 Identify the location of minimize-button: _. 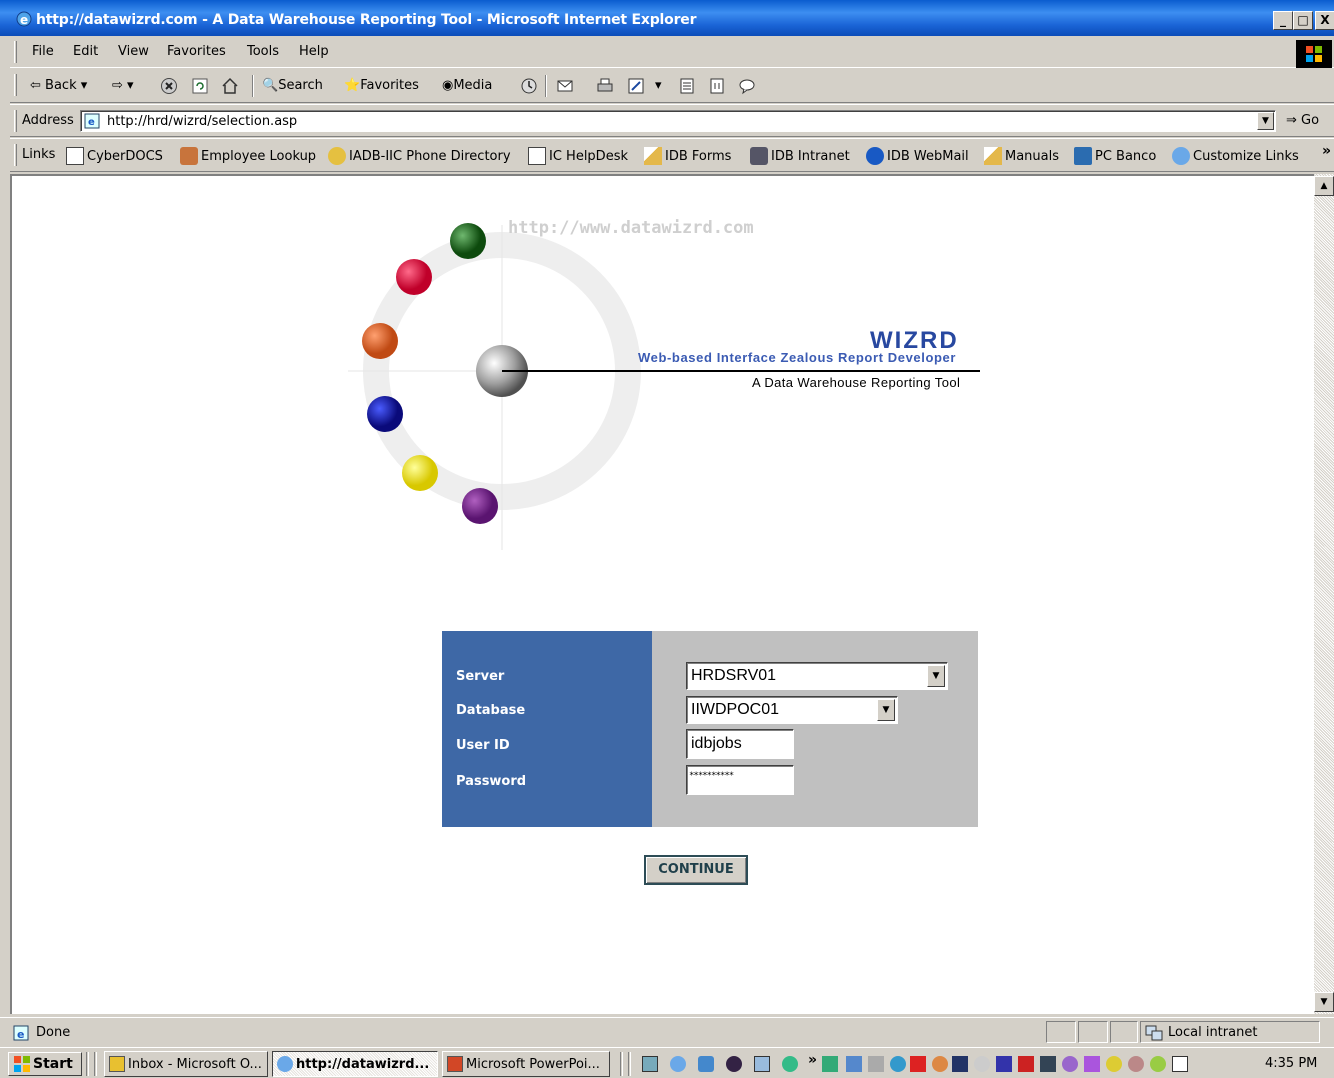
(1283, 20).